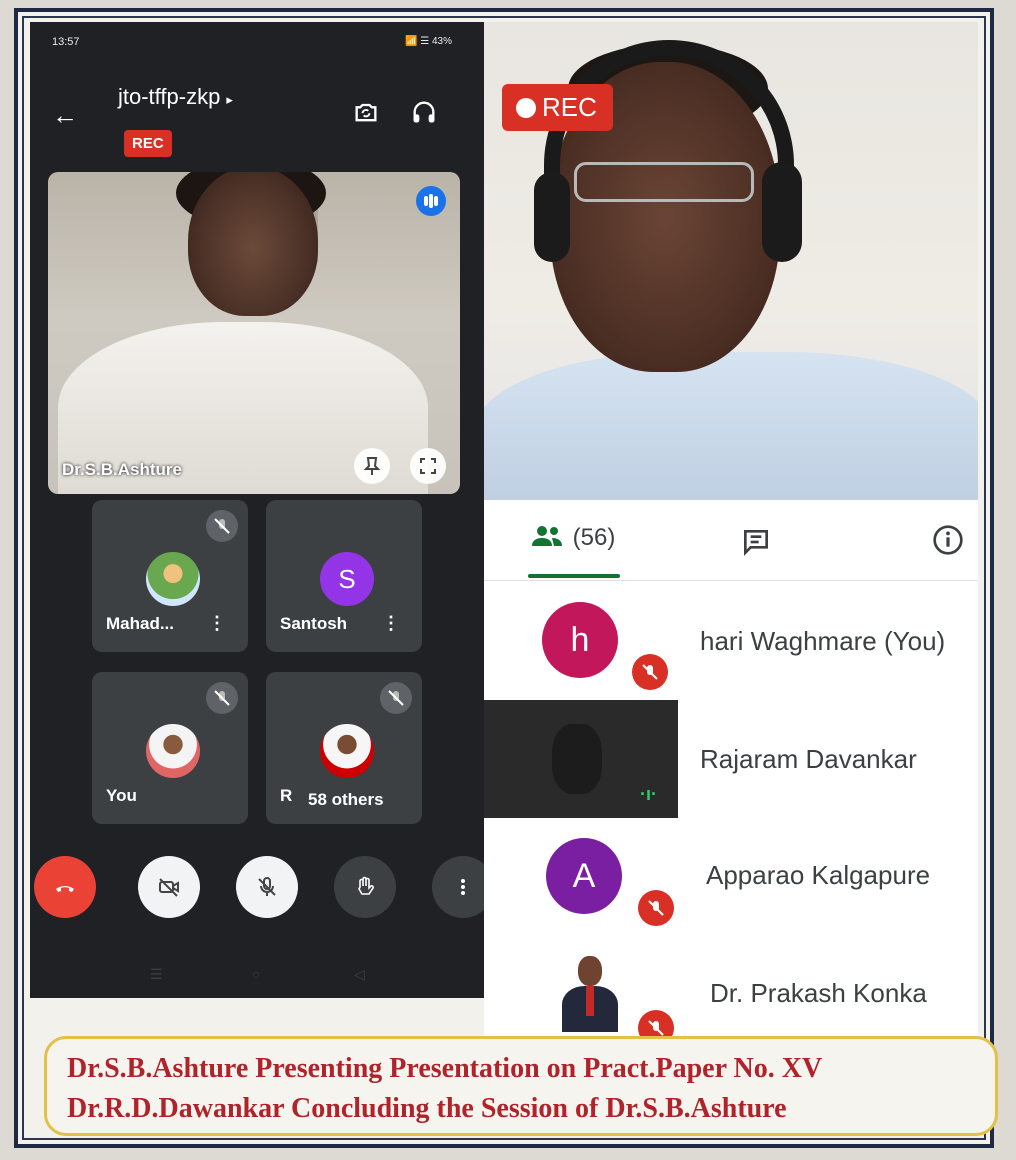 The image size is (1016, 1160). I want to click on participant-name: You, so click(121, 795).